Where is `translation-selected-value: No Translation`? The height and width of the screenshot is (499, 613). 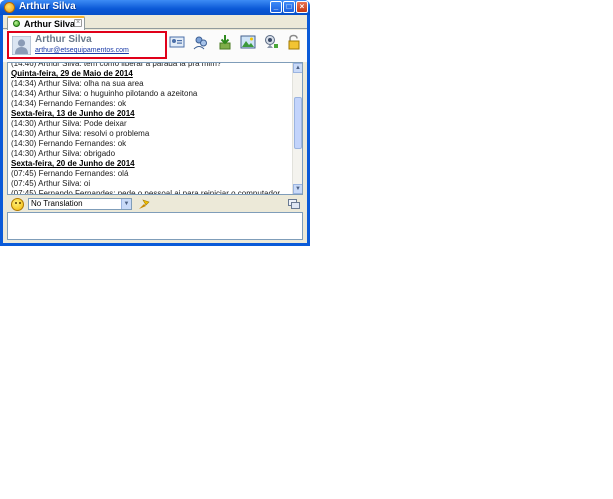
translation-selected-value: No Translation is located at coordinates (57, 203).